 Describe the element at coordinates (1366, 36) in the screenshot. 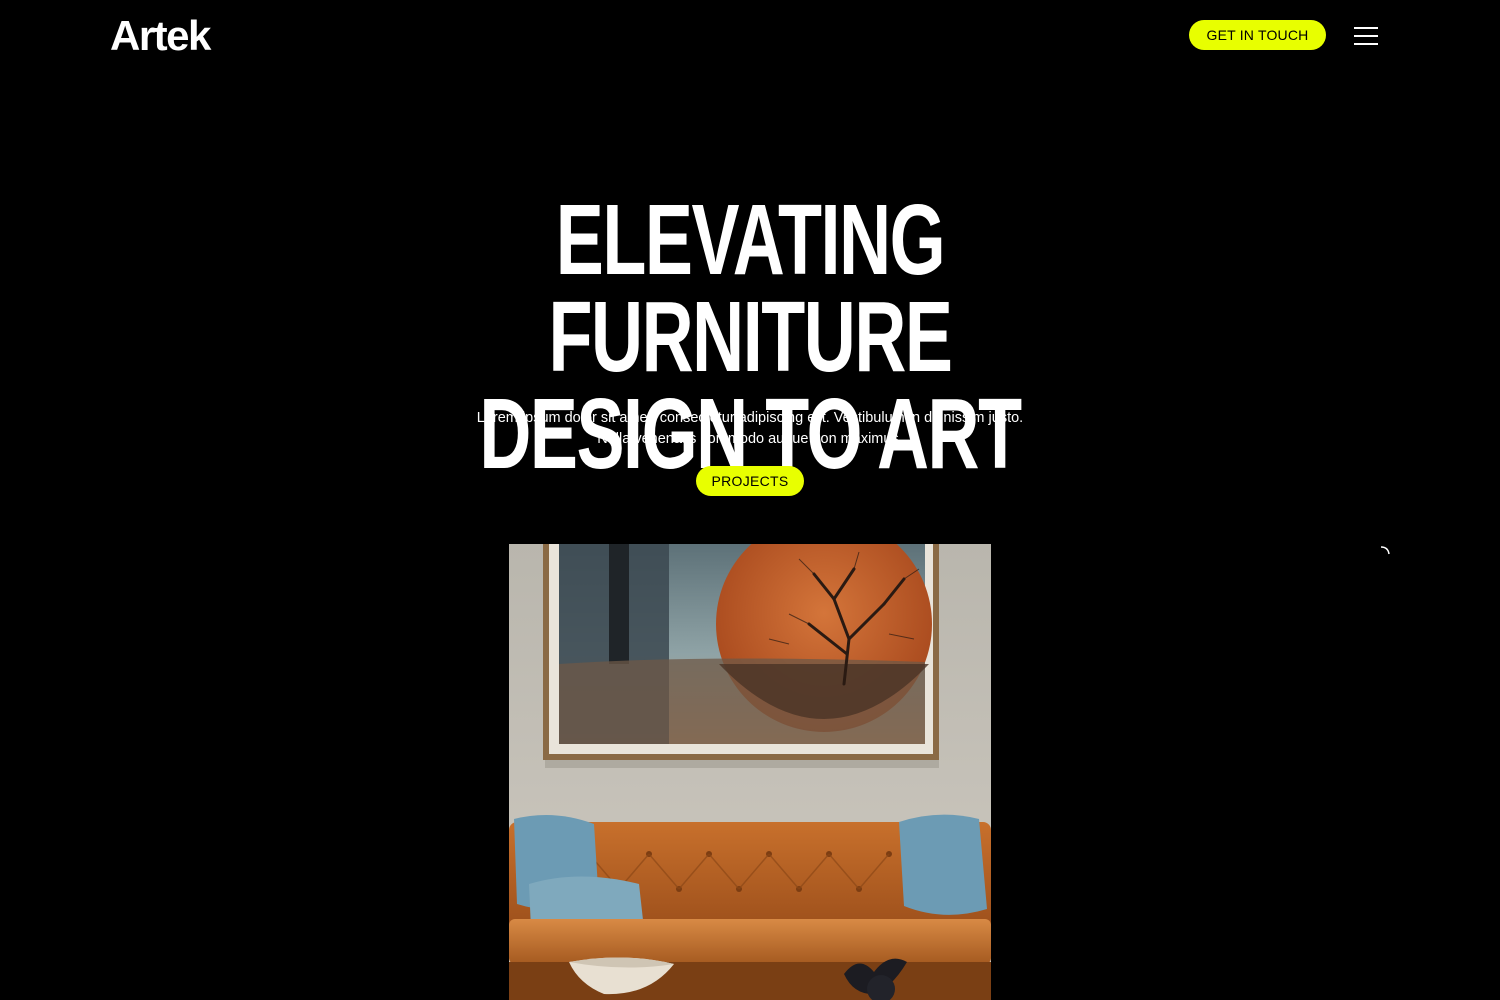

I see `hamburger-menu-icon` at that location.